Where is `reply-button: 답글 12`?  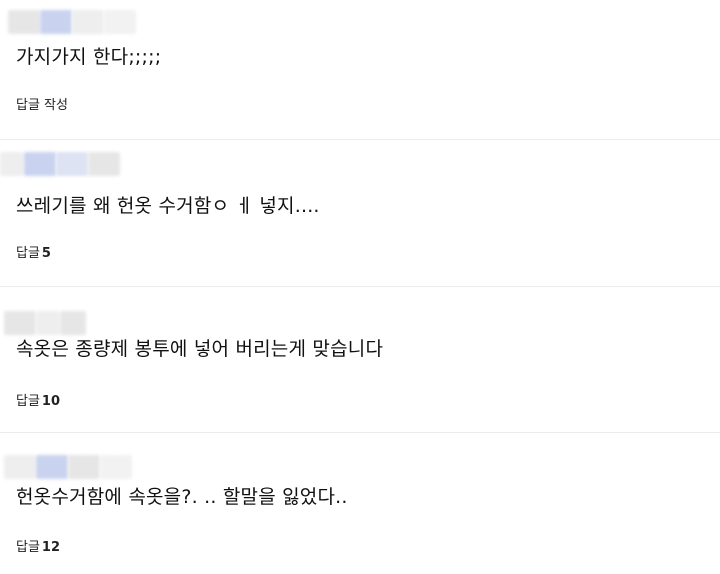 reply-button: 답글 12 is located at coordinates (38, 548).